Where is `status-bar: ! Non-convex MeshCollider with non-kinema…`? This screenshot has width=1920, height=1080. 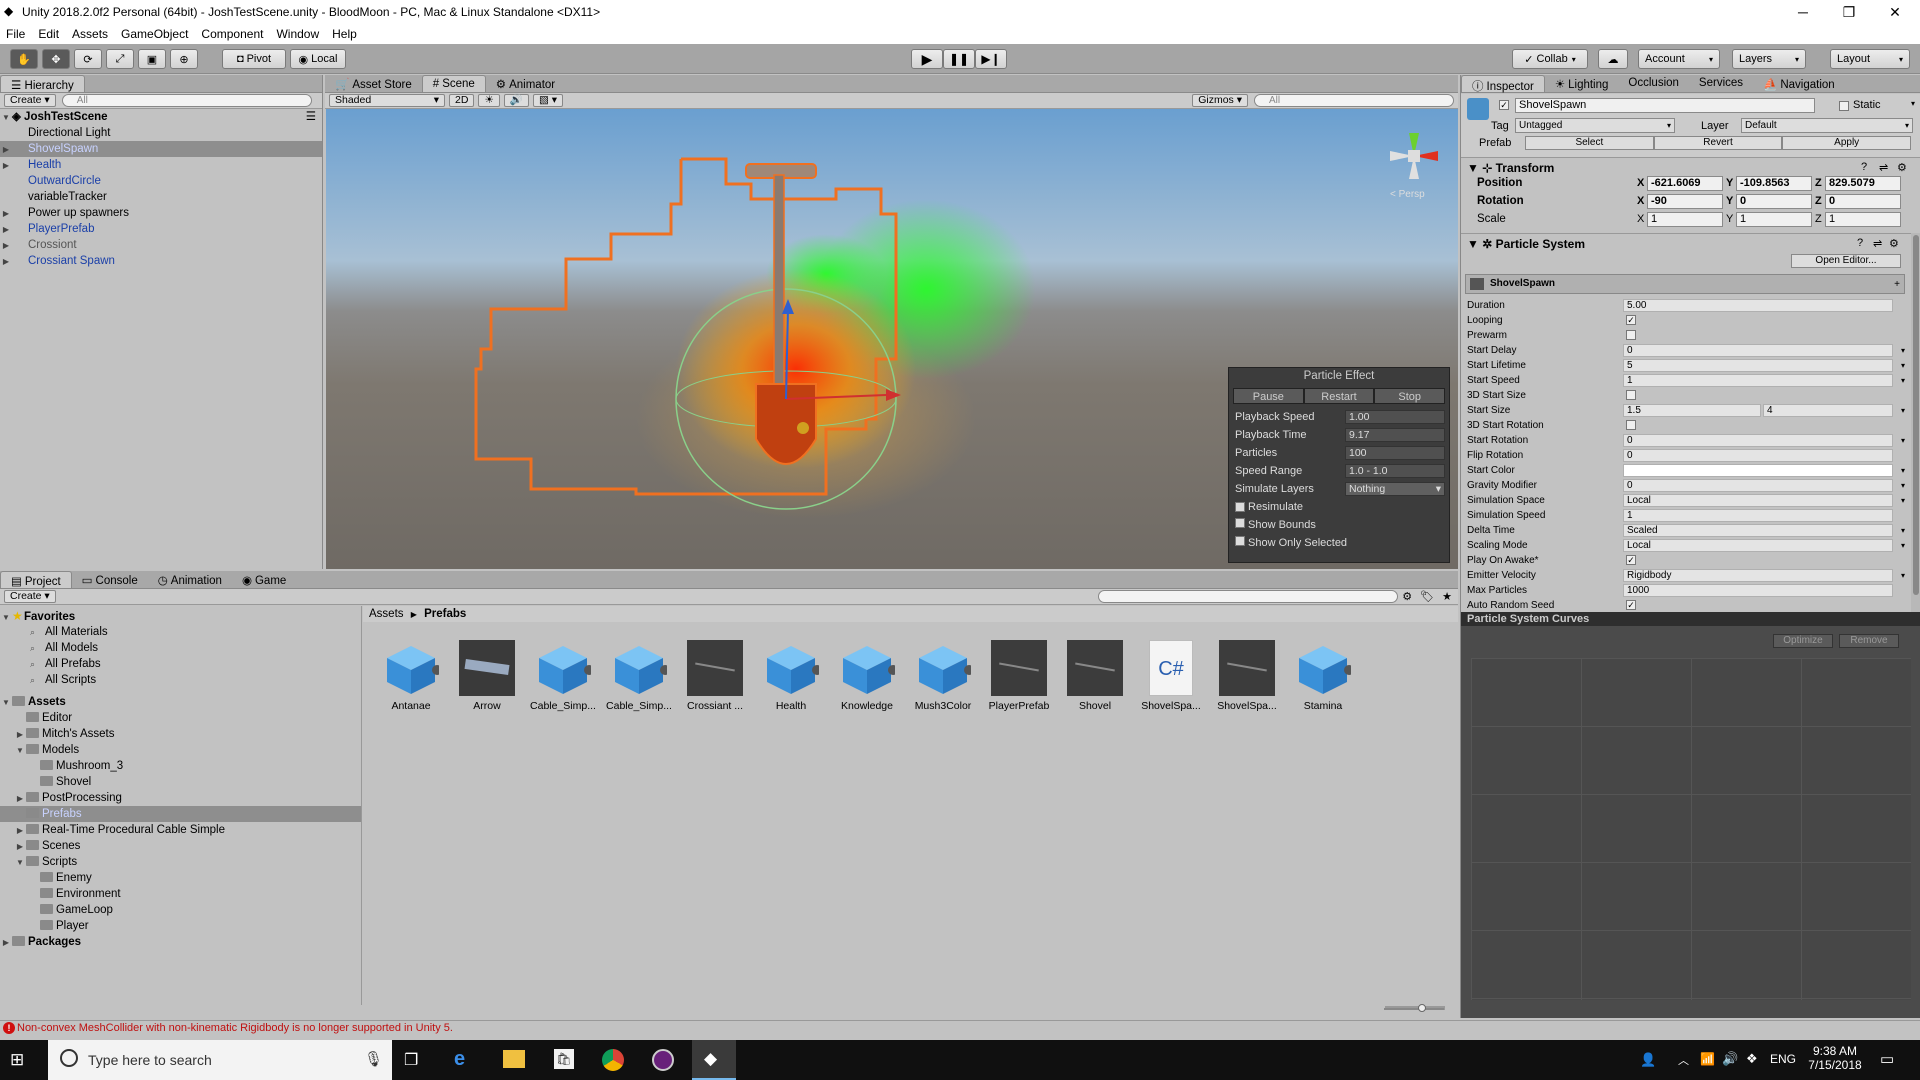
status-bar: ! Non-convex MeshCollider with non-kinema… is located at coordinates (960, 1028).